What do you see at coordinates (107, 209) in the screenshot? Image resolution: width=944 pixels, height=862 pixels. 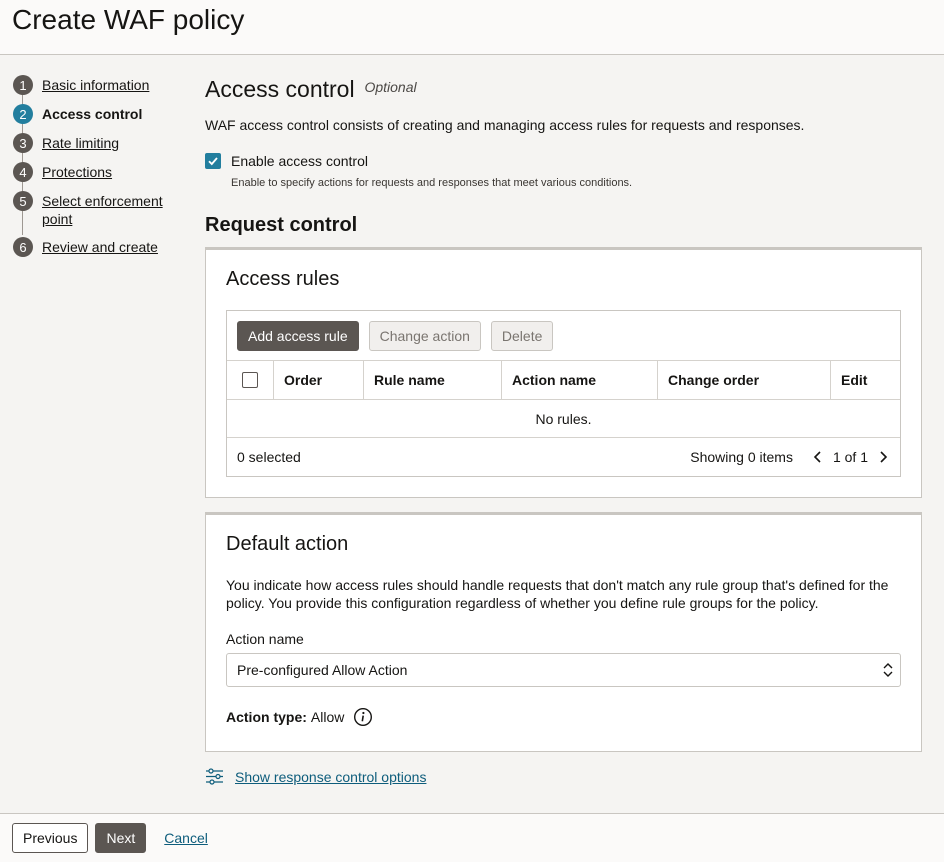 I see `step-label: Select enforcement point` at bounding box center [107, 209].